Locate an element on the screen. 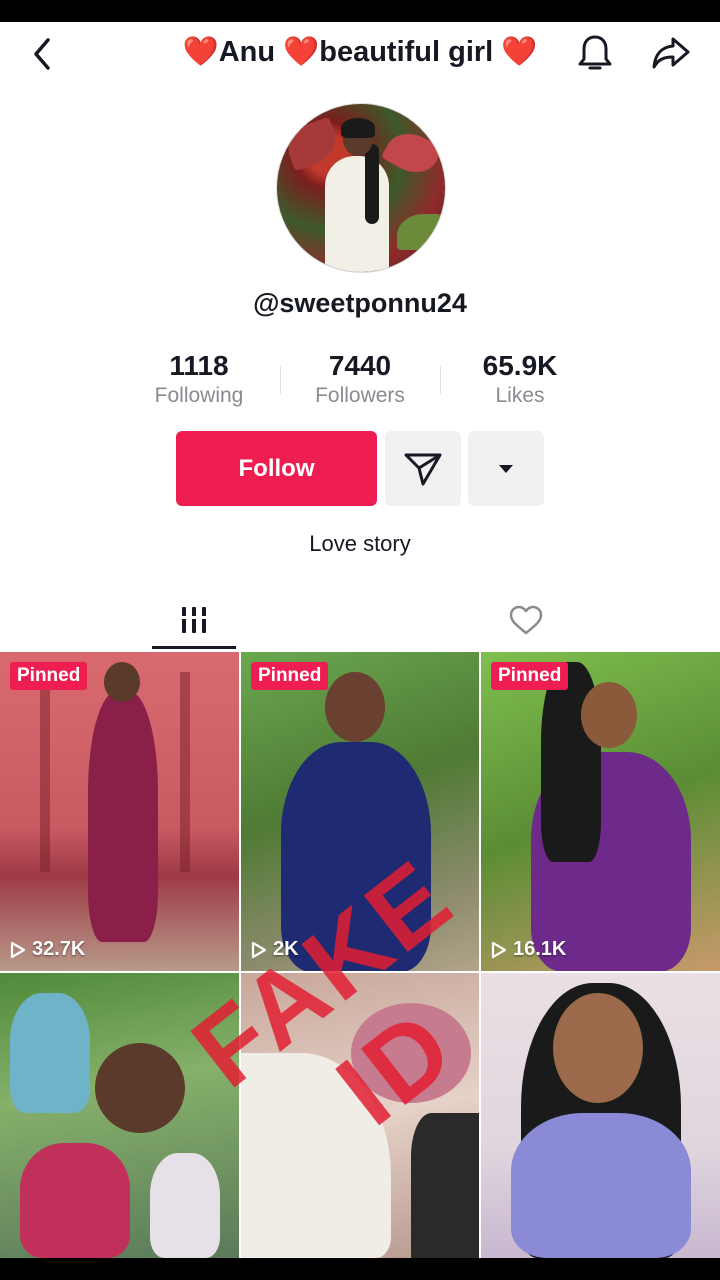 The height and width of the screenshot is (1280, 720). more-options-button is located at coordinates (506, 468).